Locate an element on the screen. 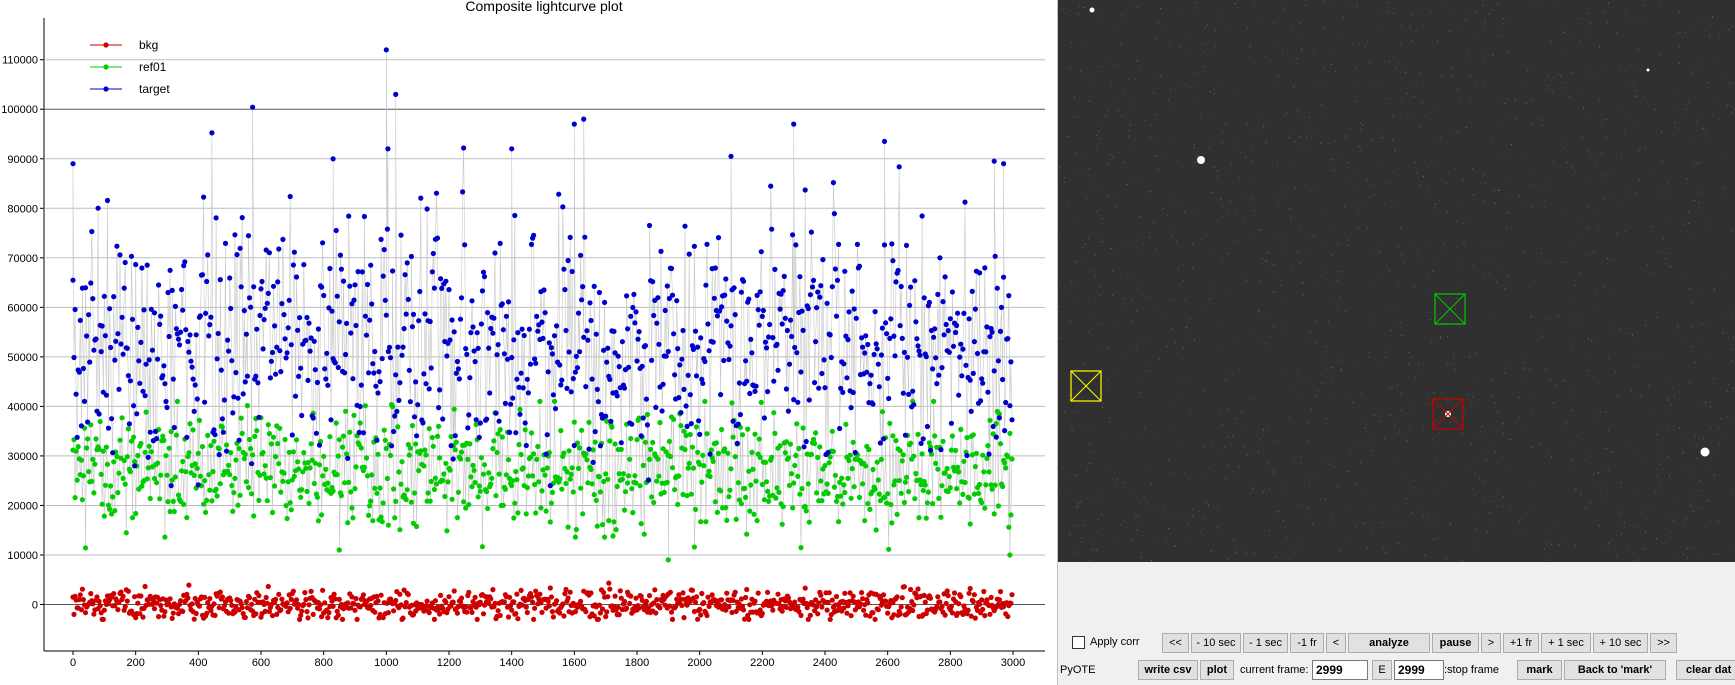 The image size is (1735, 685). back-to-mark-button: Back to 'mark' is located at coordinates (1615, 670).